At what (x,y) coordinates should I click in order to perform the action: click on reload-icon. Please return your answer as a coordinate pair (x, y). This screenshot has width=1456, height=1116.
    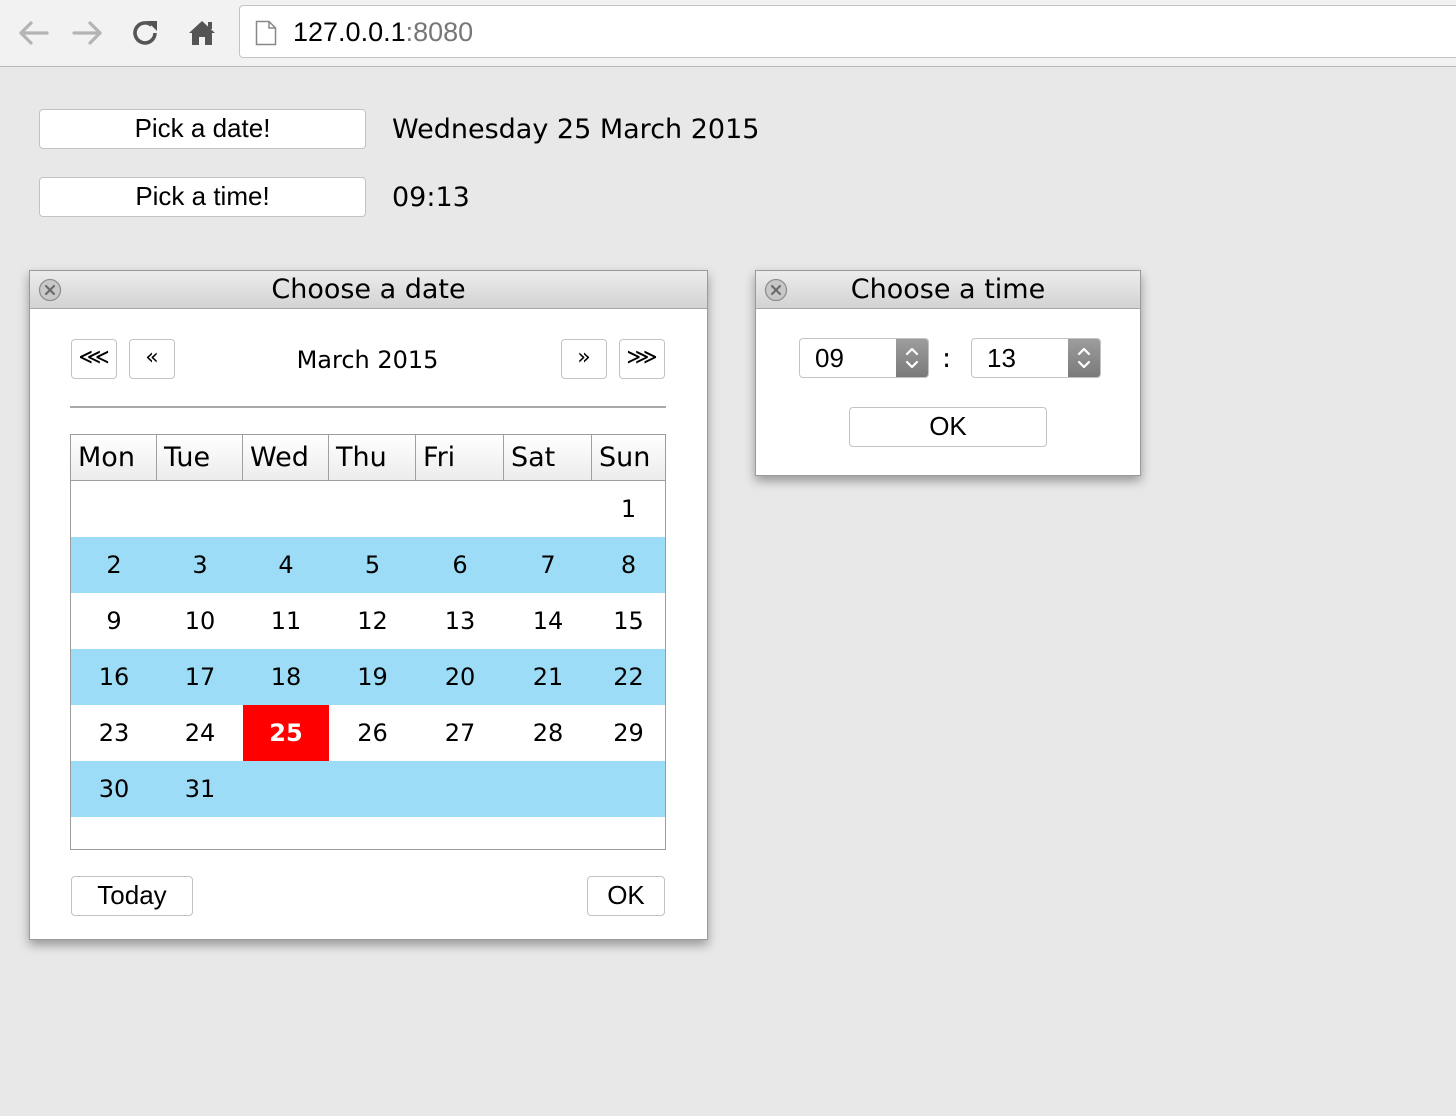
    Looking at the image, I should click on (145, 33).